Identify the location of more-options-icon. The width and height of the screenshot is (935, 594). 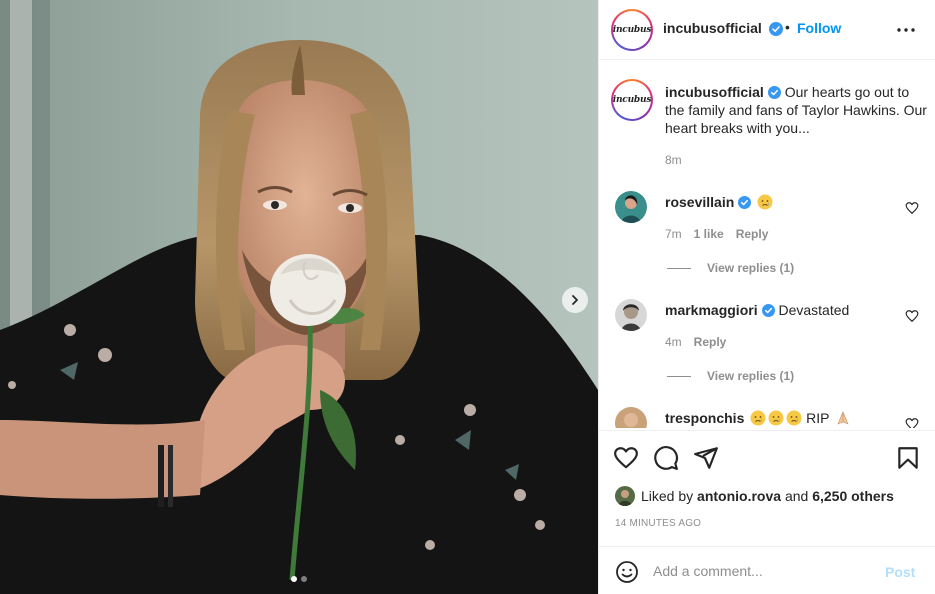
(906, 30).